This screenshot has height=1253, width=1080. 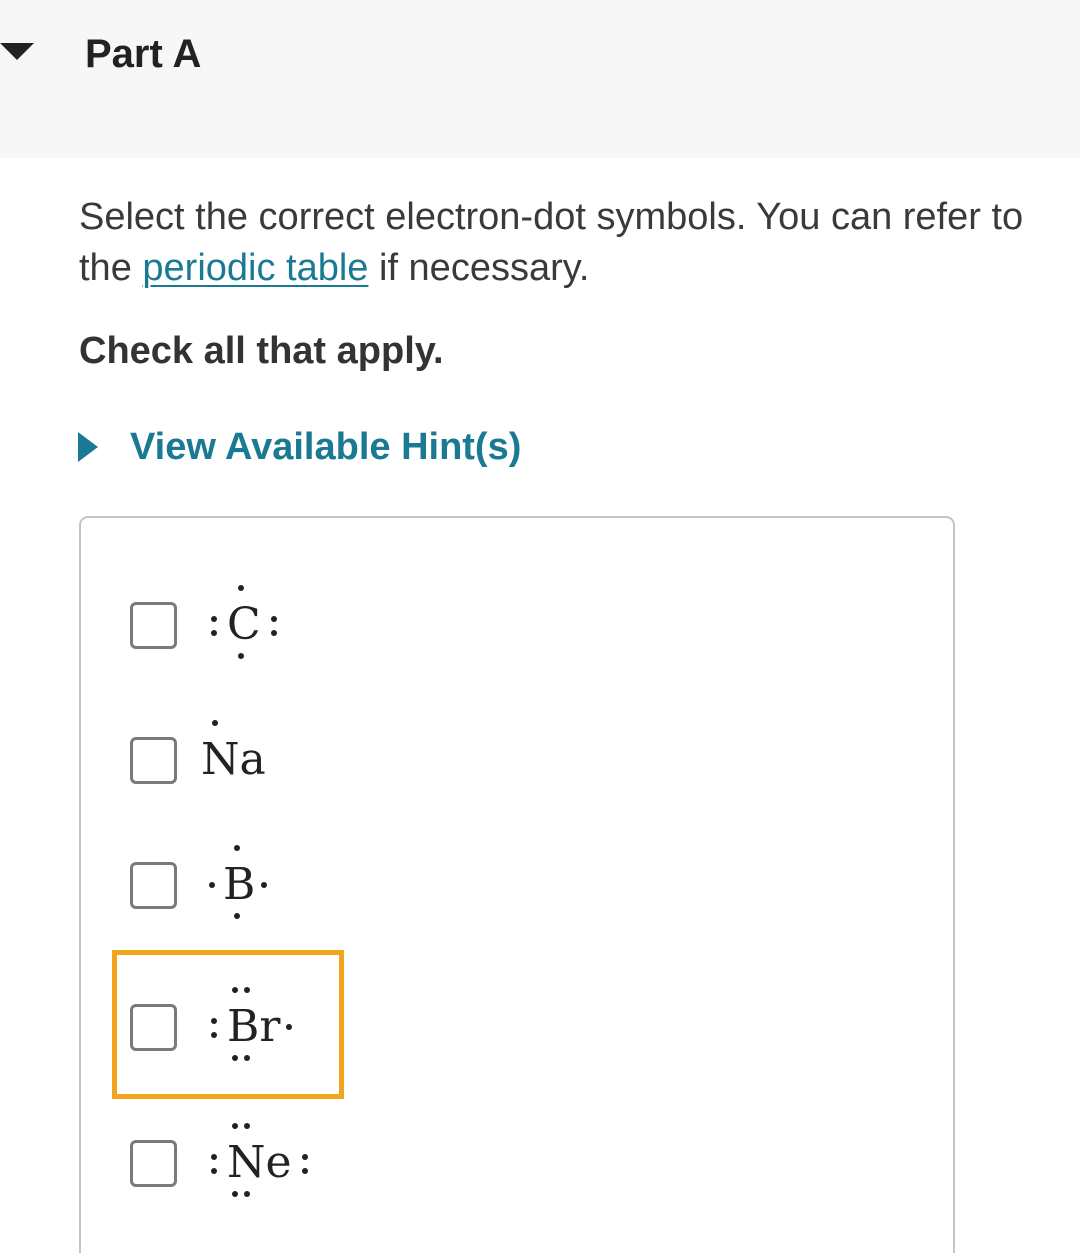 I want to click on option-1: C, so click(x=208, y=625).